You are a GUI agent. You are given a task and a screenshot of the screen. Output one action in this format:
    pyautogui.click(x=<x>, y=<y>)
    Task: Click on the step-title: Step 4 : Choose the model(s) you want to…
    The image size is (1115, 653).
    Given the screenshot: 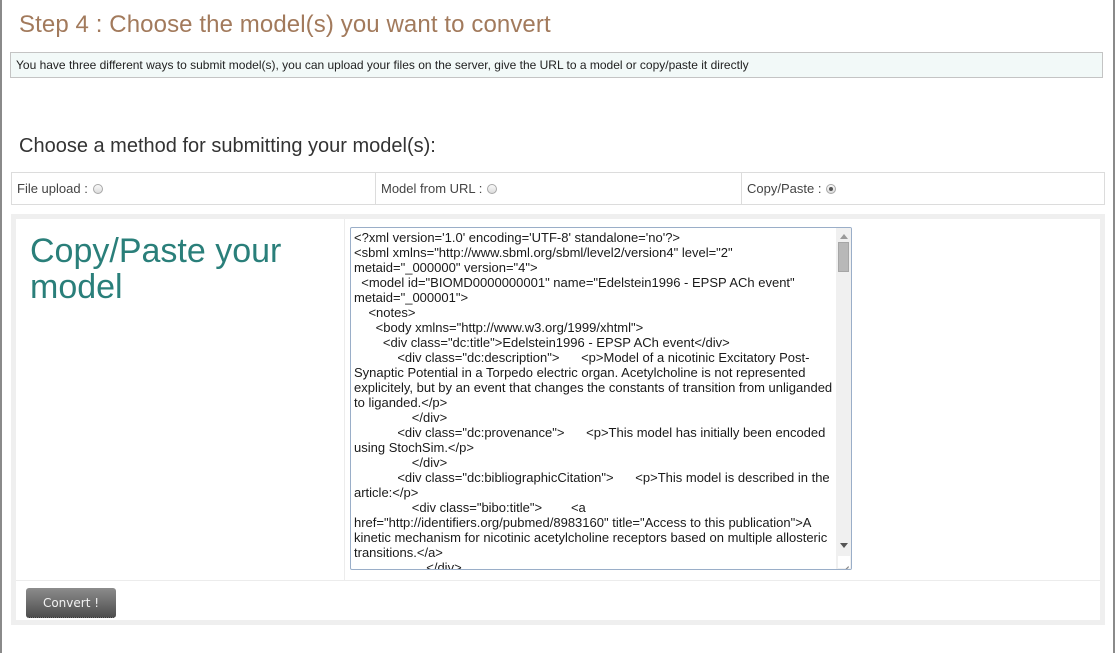 What is the action you would take?
    pyautogui.click(x=285, y=24)
    